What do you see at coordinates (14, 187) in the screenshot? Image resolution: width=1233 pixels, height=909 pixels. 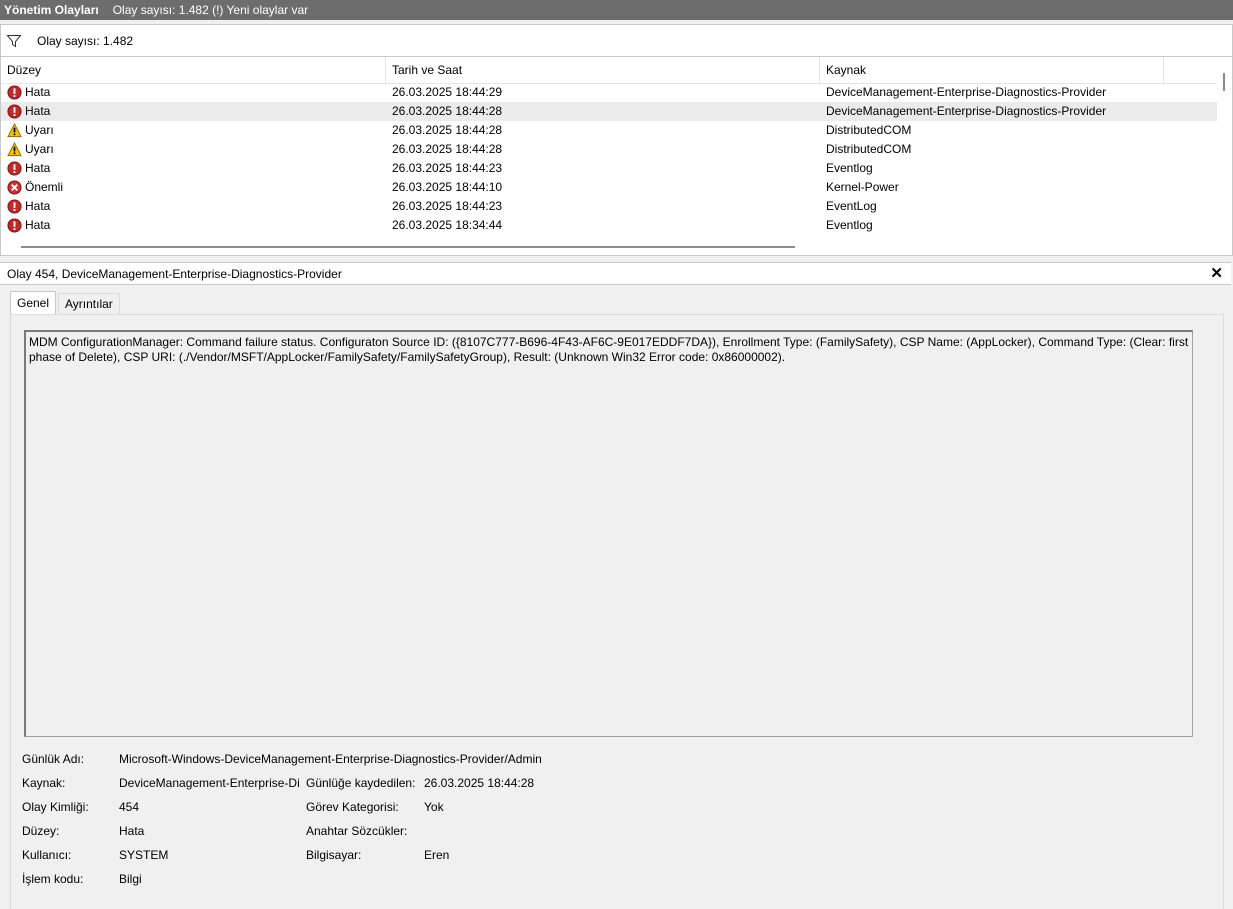 I see `critical-icon` at bounding box center [14, 187].